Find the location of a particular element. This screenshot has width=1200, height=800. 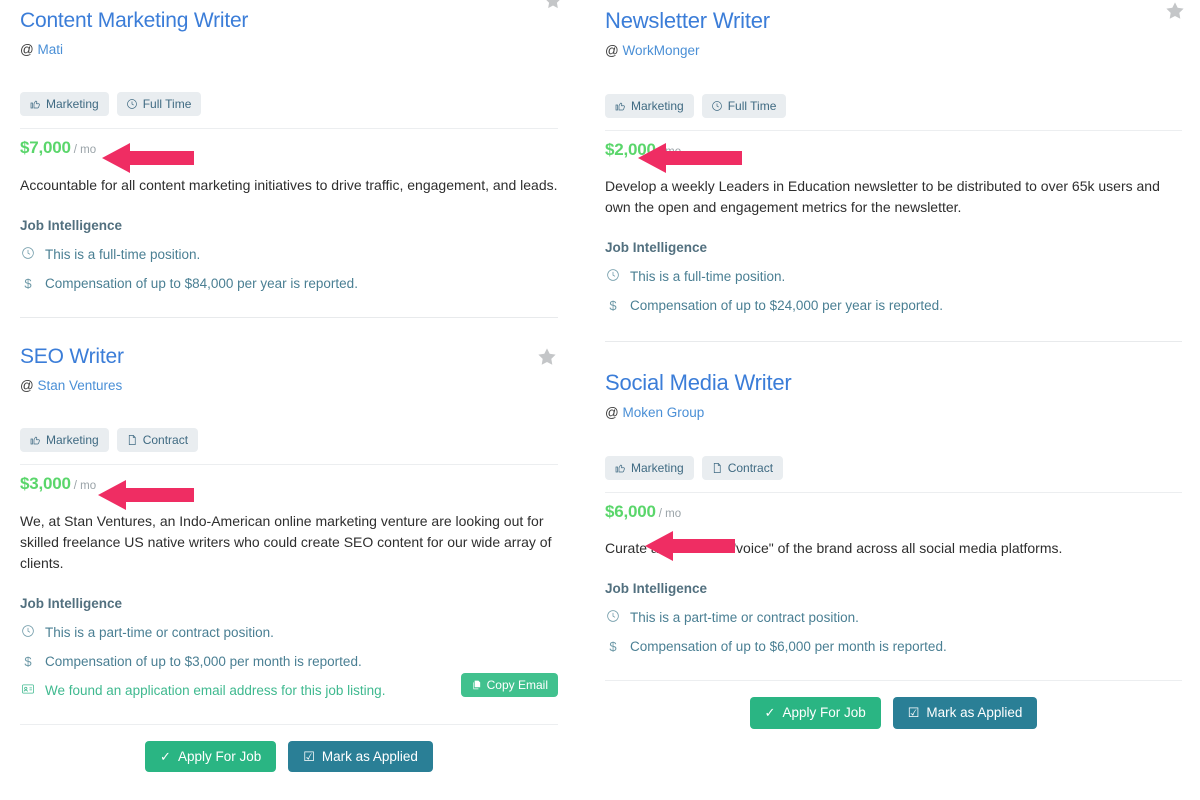

job-salary: $3,000/ mo is located at coordinates (289, 479).